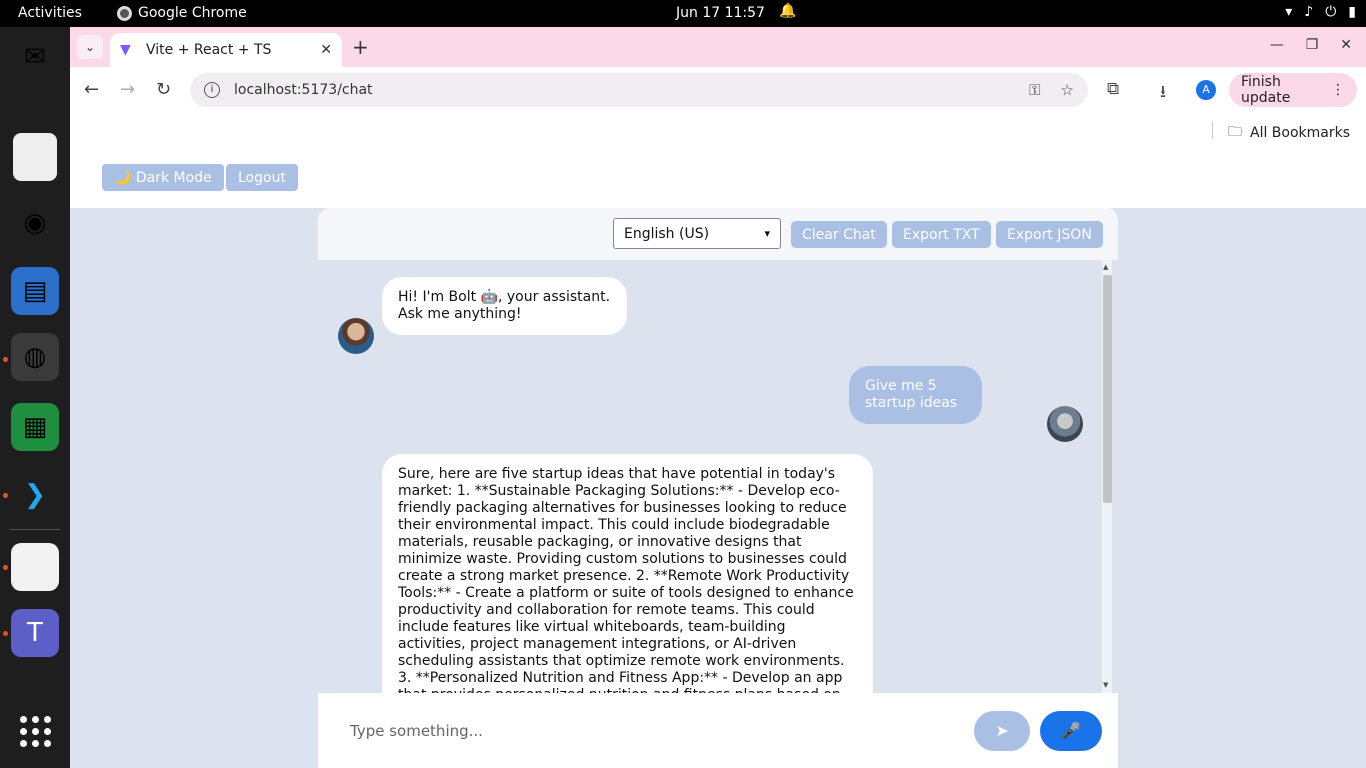  I want to click on chevron-down-icon: ⌄, so click(90, 47).